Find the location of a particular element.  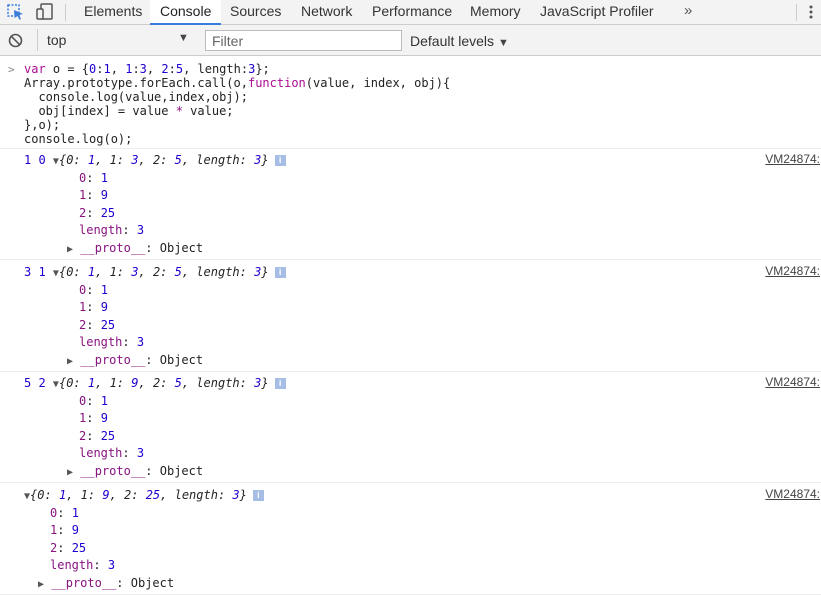

filter-input is located at coordinates (303, 40).